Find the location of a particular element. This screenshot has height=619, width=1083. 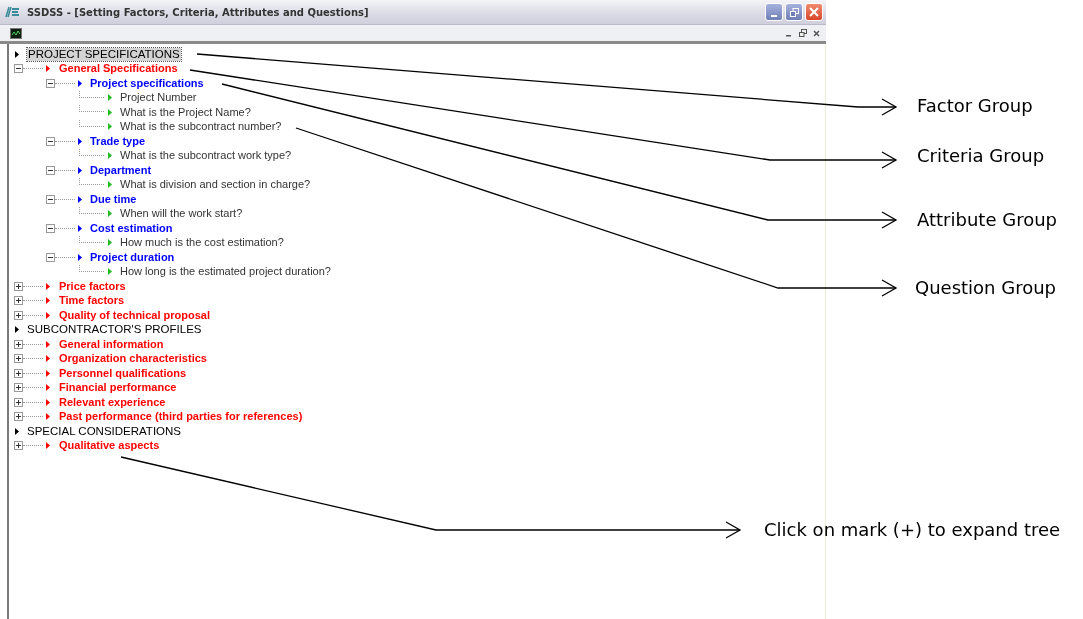

criteria-item: Financial performance is located at coordinates (118, 388).